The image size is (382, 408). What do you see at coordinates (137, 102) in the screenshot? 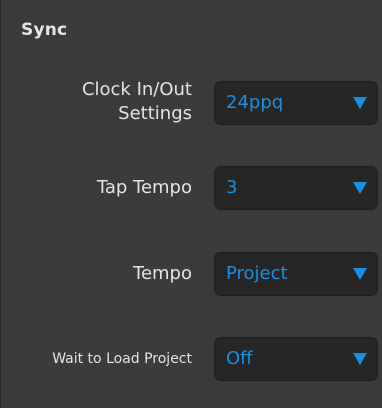
I see `clock-settings-label: Clock In/Out Settings` at bounding box center [137, 102].